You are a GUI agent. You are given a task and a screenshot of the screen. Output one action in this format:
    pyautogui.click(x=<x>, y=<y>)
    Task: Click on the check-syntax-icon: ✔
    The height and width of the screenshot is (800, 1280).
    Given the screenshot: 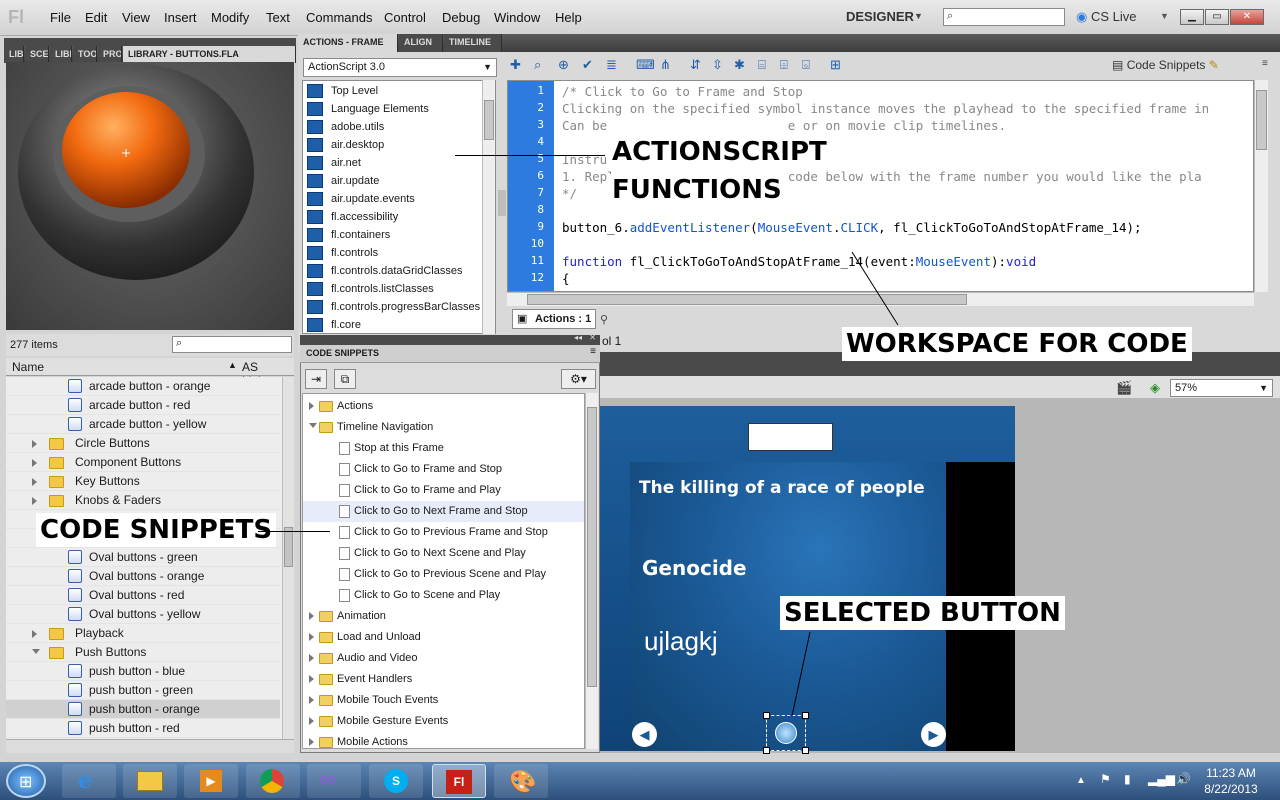 What is the action you would take?
    pyautogui.click(x=587, y=65)
    